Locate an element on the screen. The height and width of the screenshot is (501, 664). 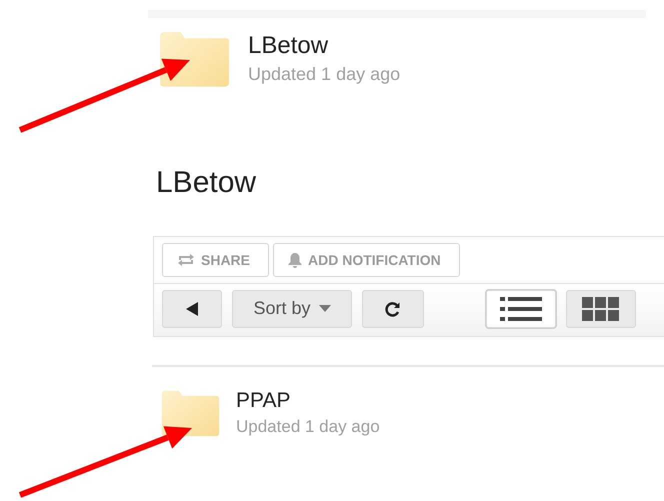
folder-name: LBetow is located at coordinates (324, 46).